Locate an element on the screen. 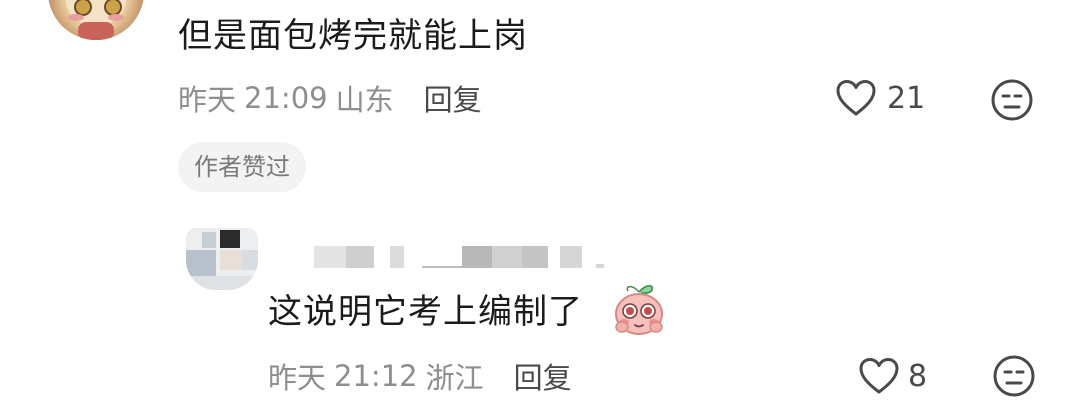 The width and height of the screenshot is (1080, 419). comment-meta: 昨天 21:12 浙江 回复 is located at coordinates (420, 376).